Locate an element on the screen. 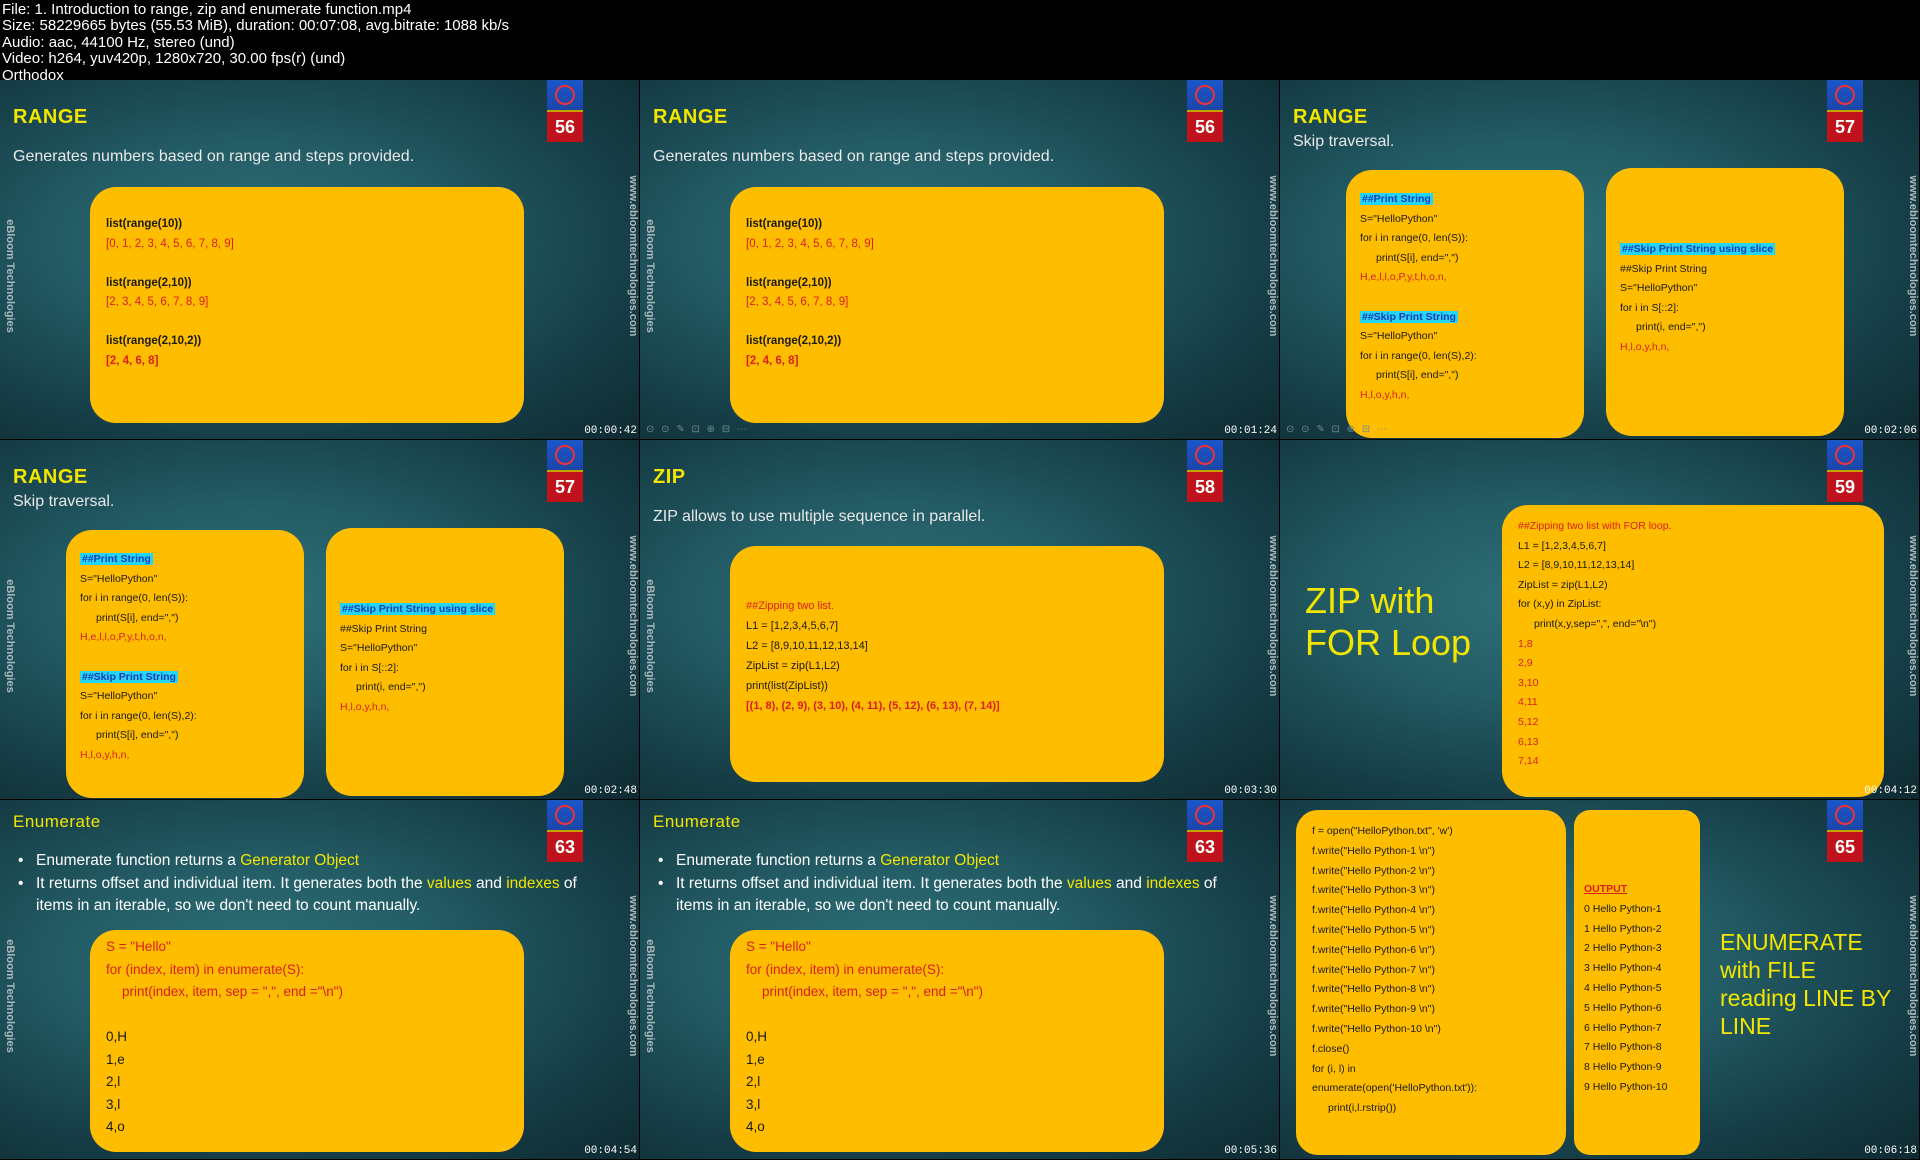  code-output: [2, 3, 4, 5, 6, 7, 8, 9] is located at coordinates (797, 302).